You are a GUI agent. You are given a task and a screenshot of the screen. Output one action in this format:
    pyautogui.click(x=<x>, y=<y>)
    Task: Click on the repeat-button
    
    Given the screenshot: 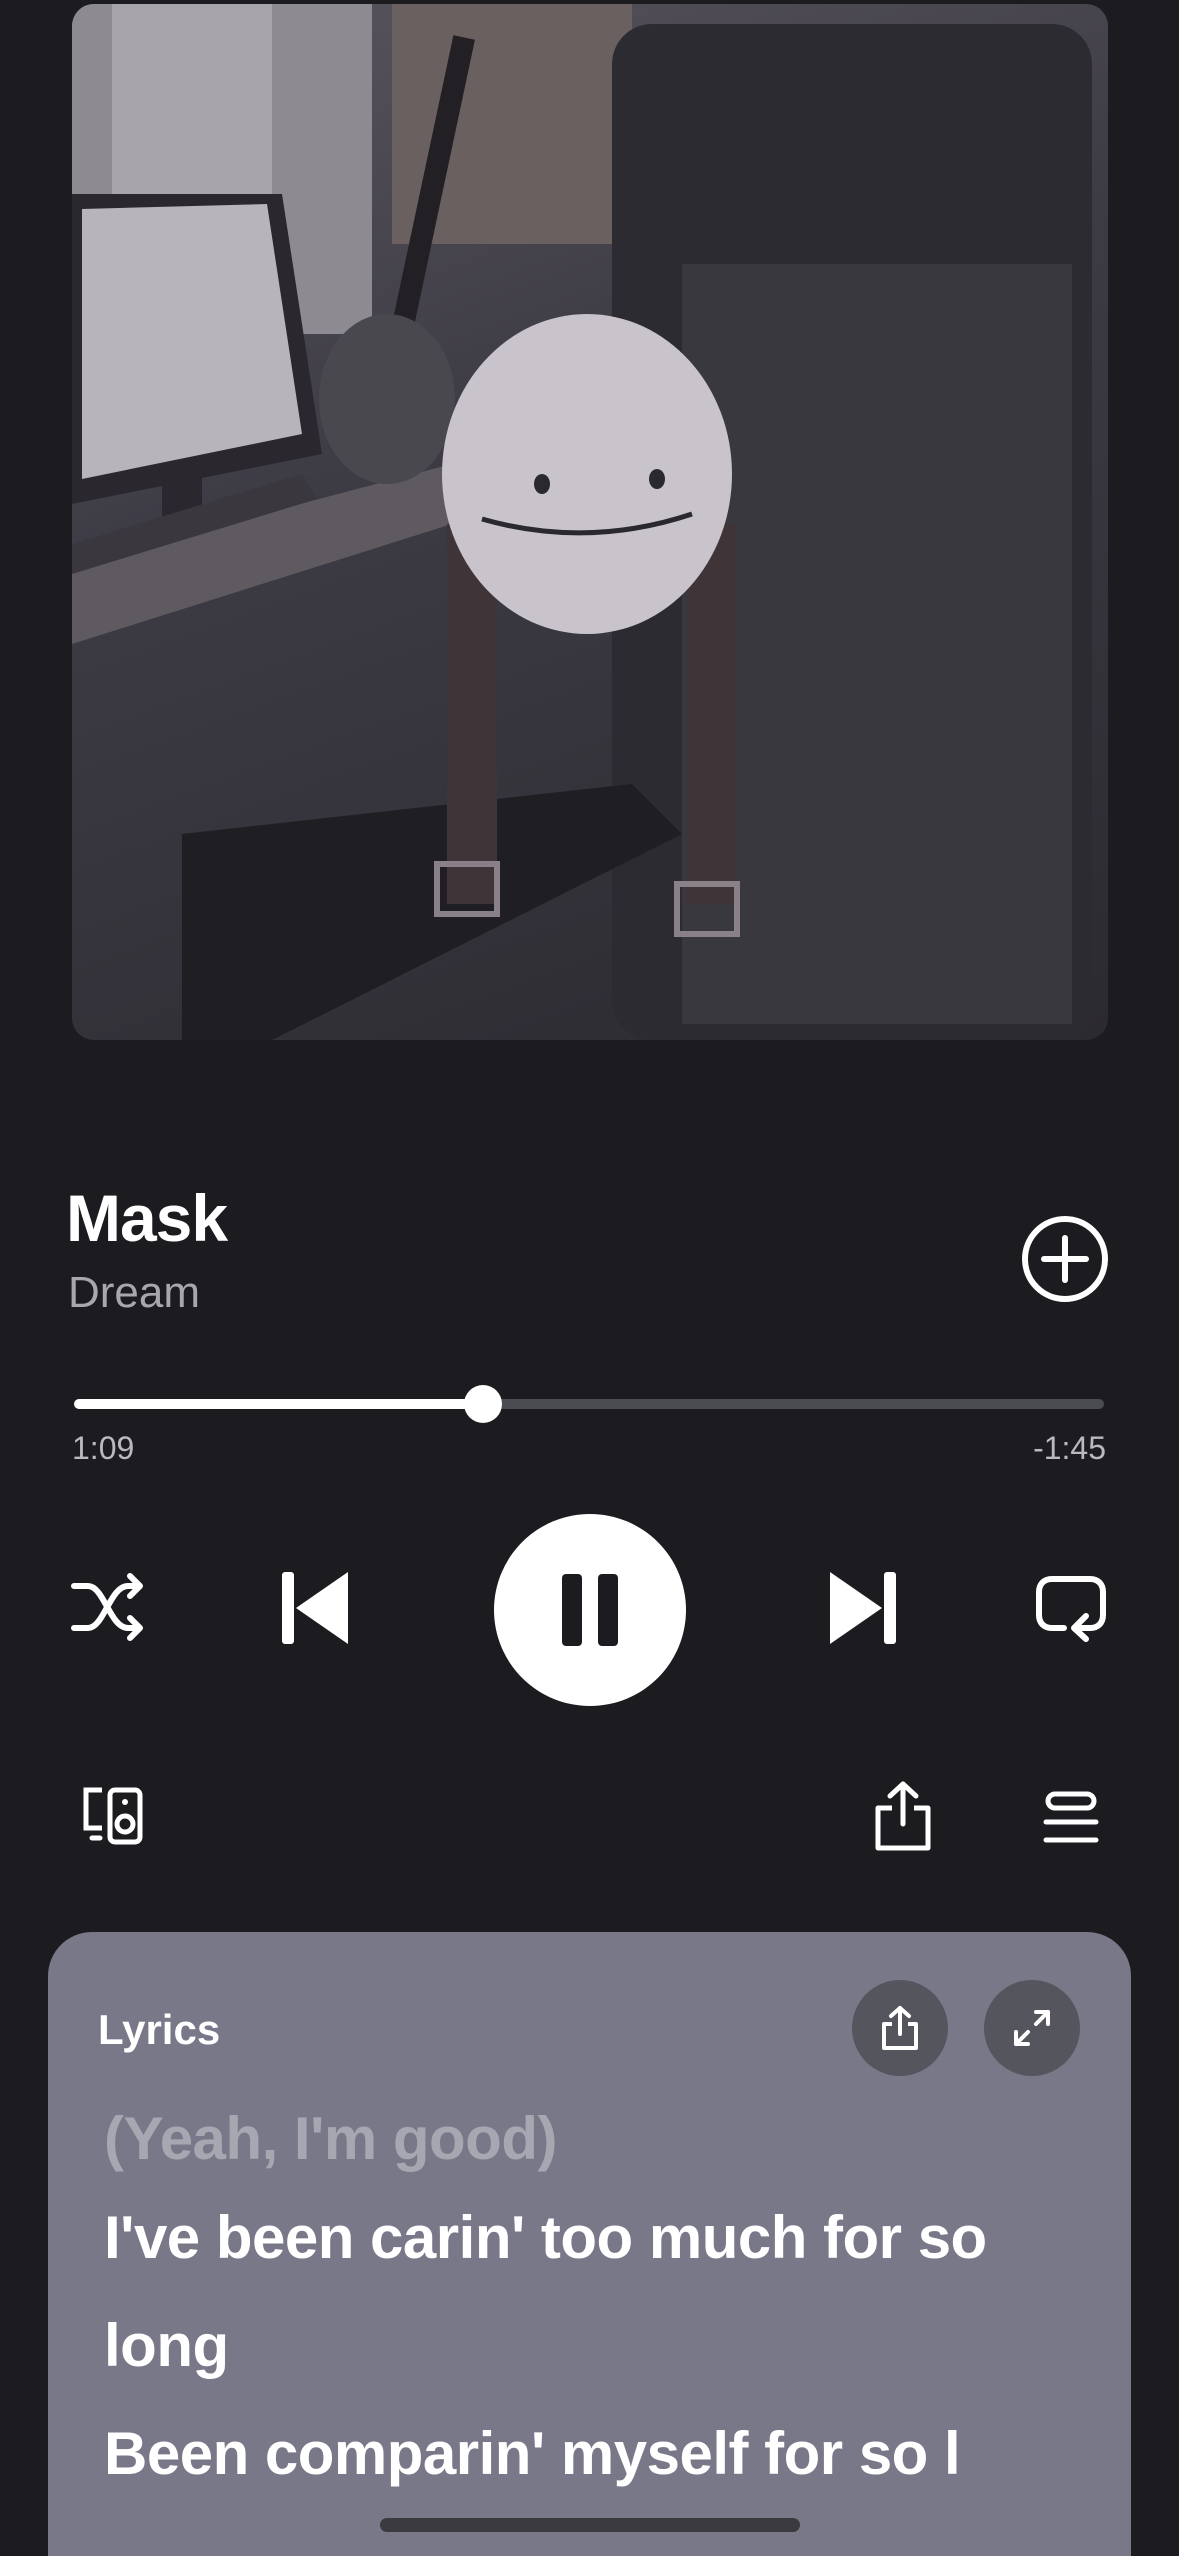 What is the action you would take?
    pyautogui.click(x=1071, y=1607)
    